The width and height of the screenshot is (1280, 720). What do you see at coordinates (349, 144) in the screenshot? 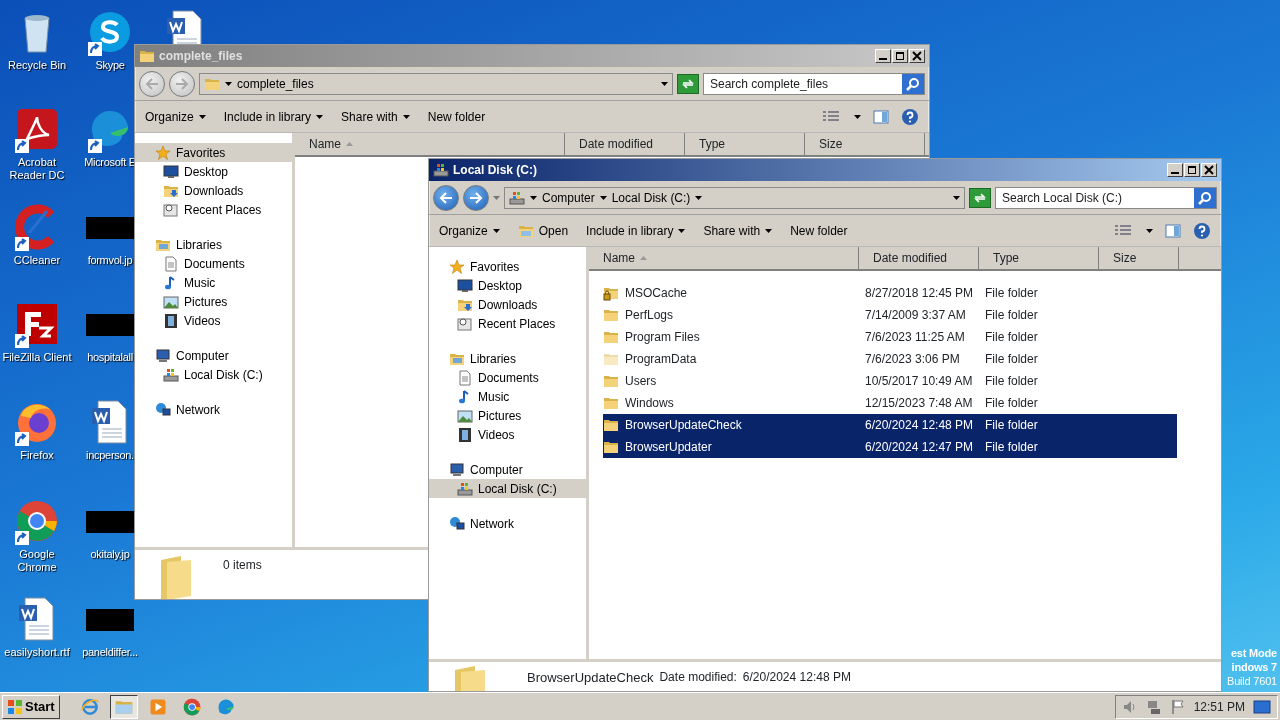
I see `sort-arrow-icon` at bounding box center [349, 144].